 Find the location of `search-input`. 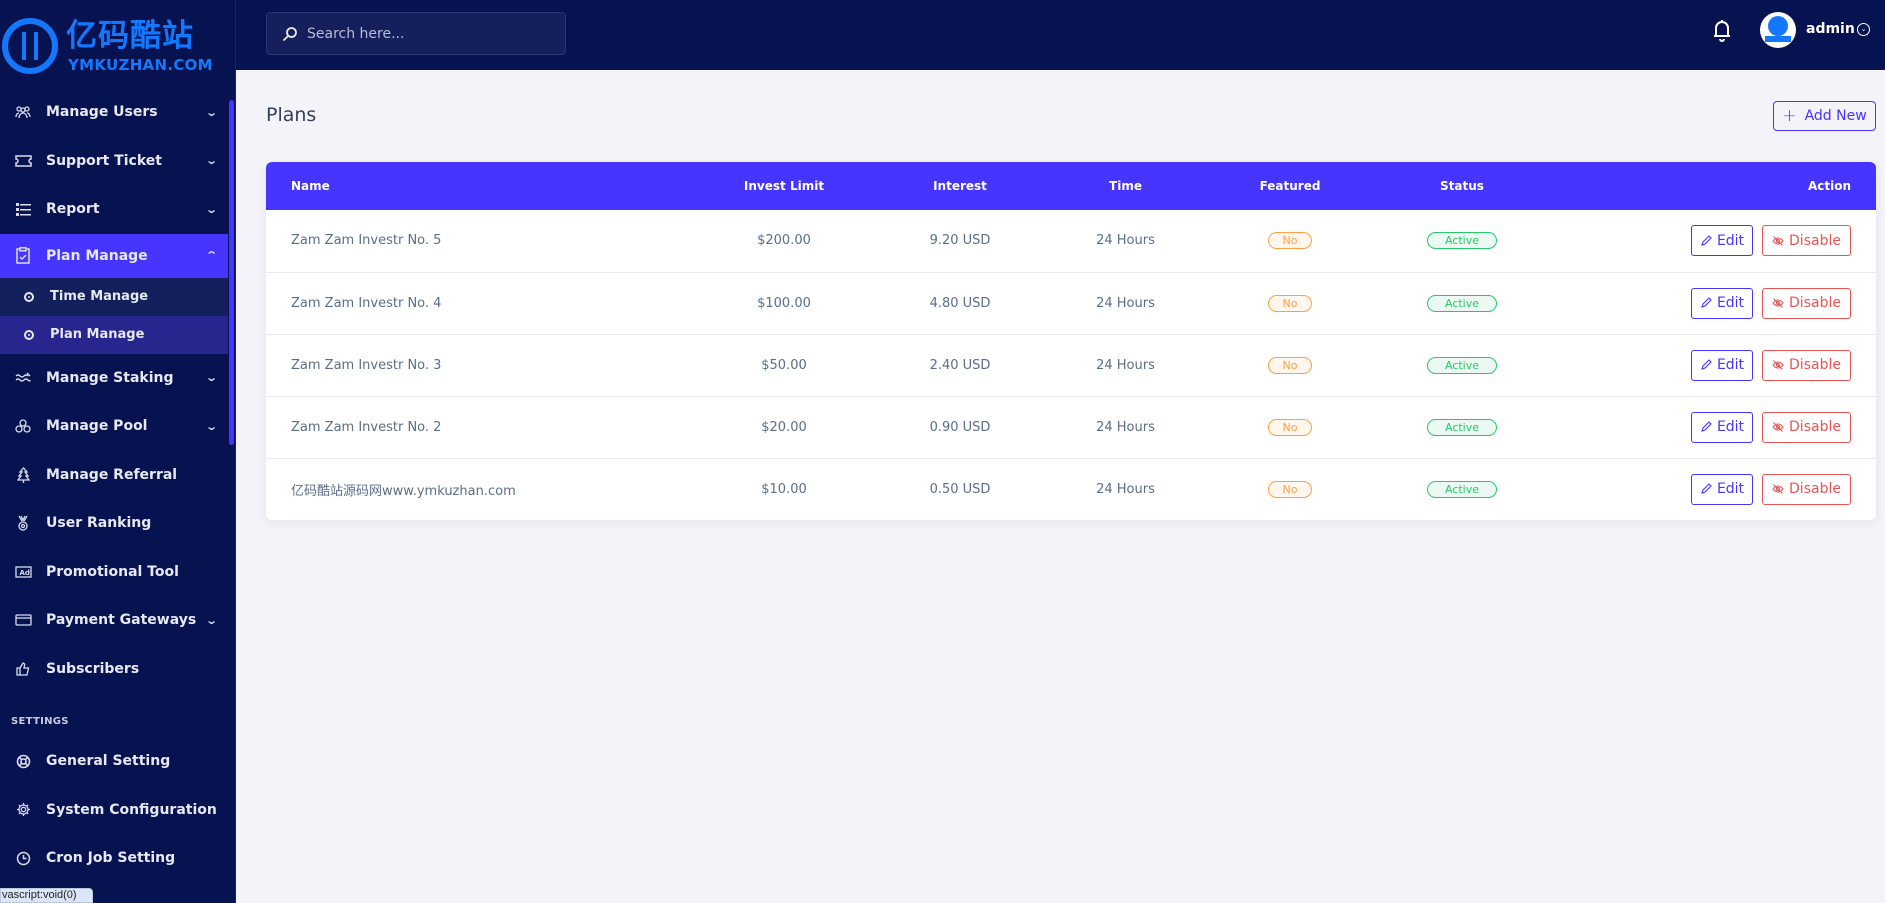

search-input is located at coordinates (432, 33).